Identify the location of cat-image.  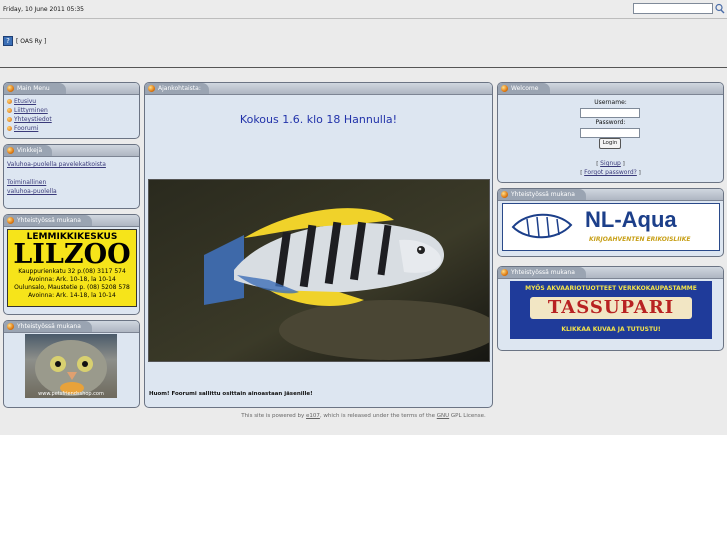
(71, 368).